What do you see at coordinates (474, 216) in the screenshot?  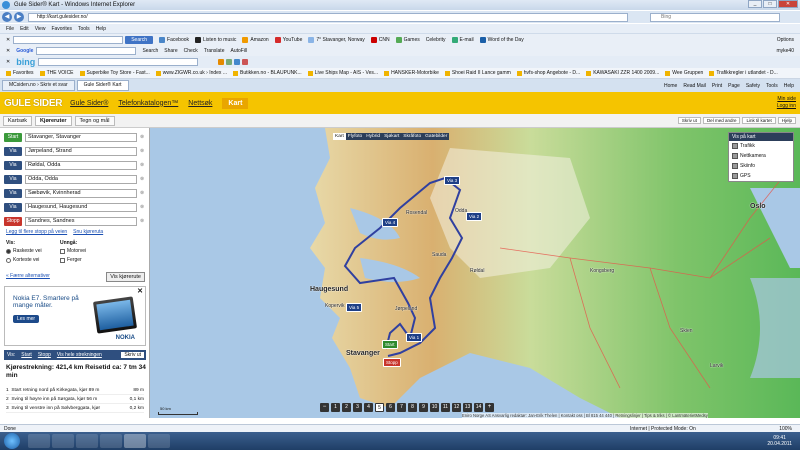 I see `route-marker: Via 2` at bounding box center [474, 216].